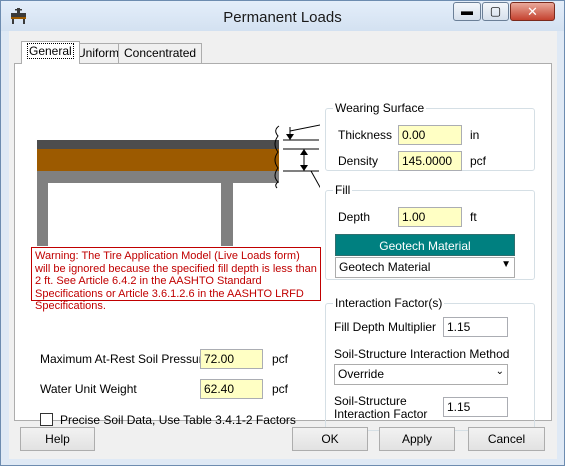 The height and width of the screenshot is (466, 565). Describe the element at coordinates (414, 135) in the screenshot. I see `thickness-value: 0.00` at that location.